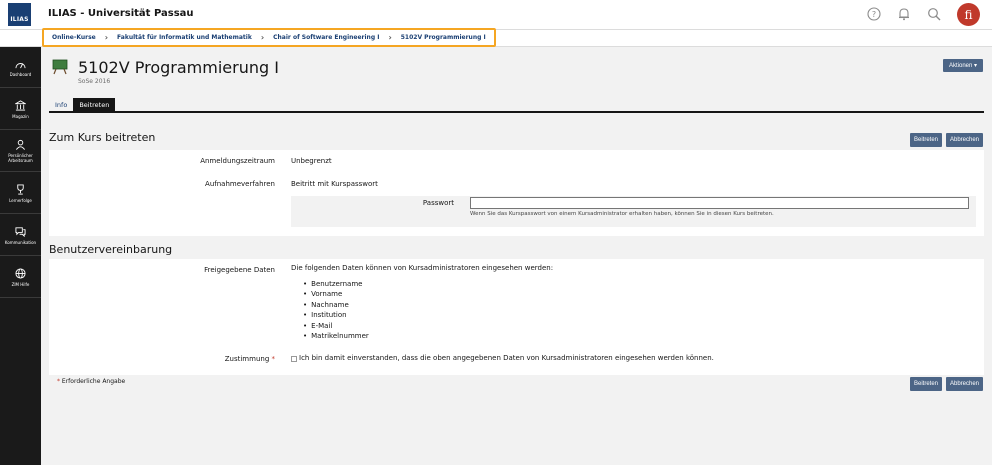  What do you see at coordinates (102, 137) in the screenshot?
I see `join-section-title: Zum Kurs beitreten` at bounding box center [102, 137].